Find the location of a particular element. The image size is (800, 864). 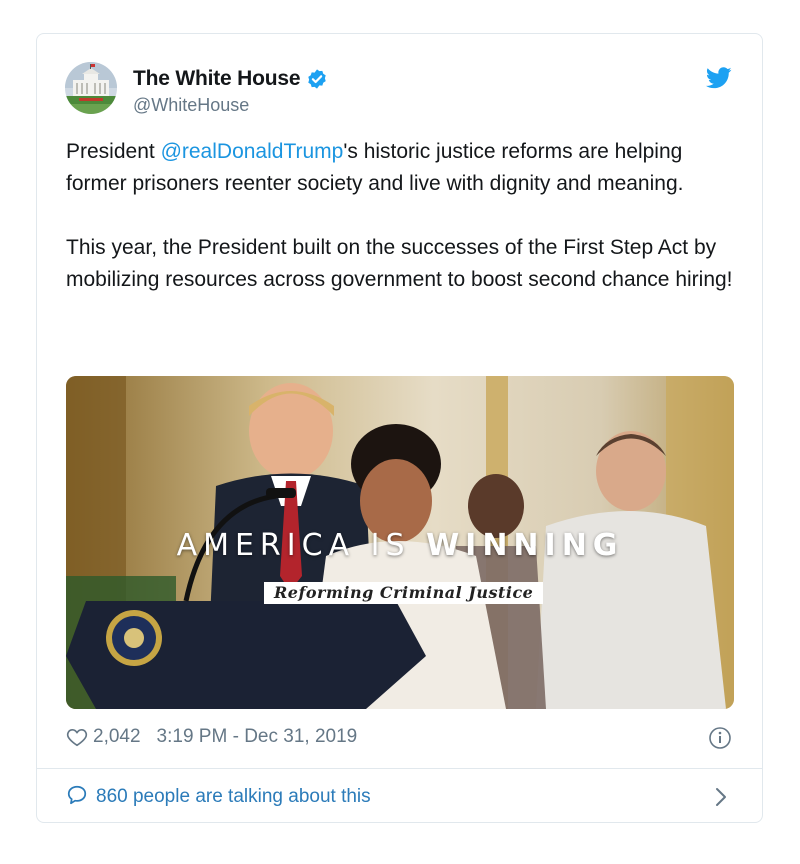

conversation-link: 860 people are talking about this is located at coordinates (399, 797).